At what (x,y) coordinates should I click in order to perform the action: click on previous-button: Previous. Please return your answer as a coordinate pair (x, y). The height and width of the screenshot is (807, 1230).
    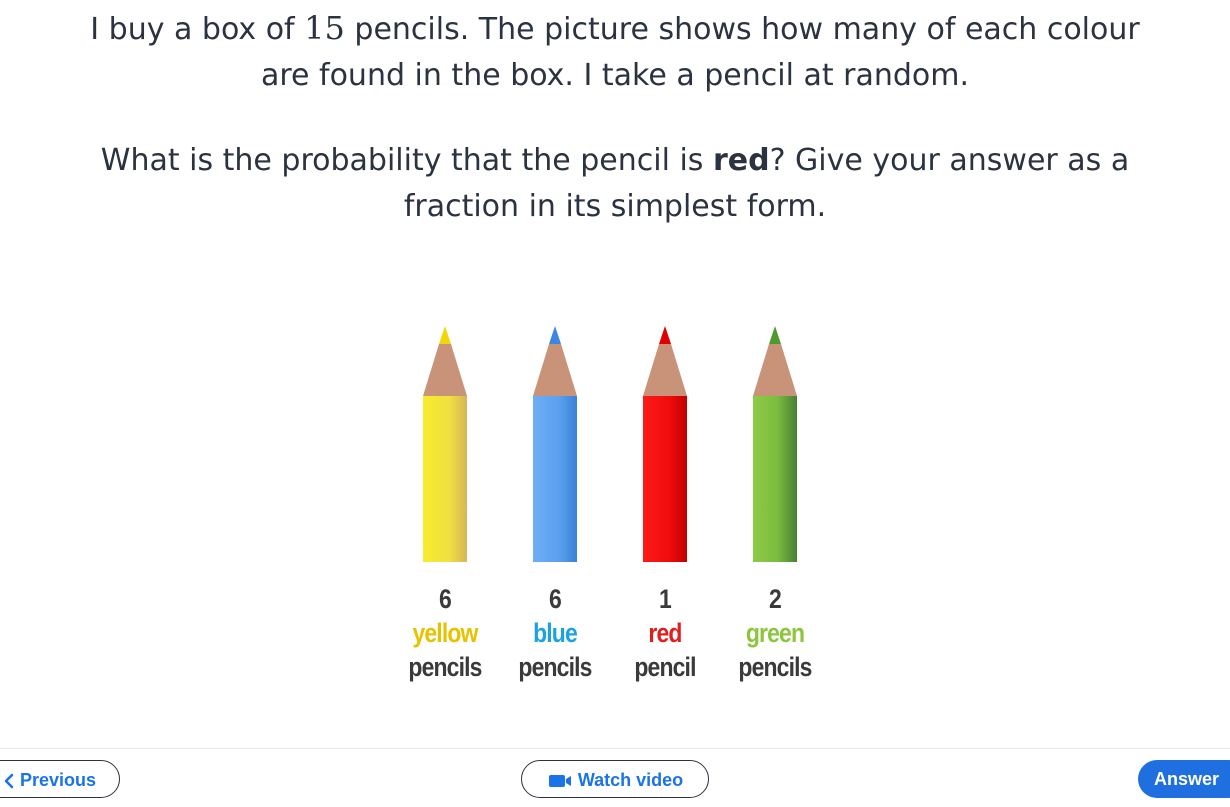
    Looking at the image, I should click on (60, 779).